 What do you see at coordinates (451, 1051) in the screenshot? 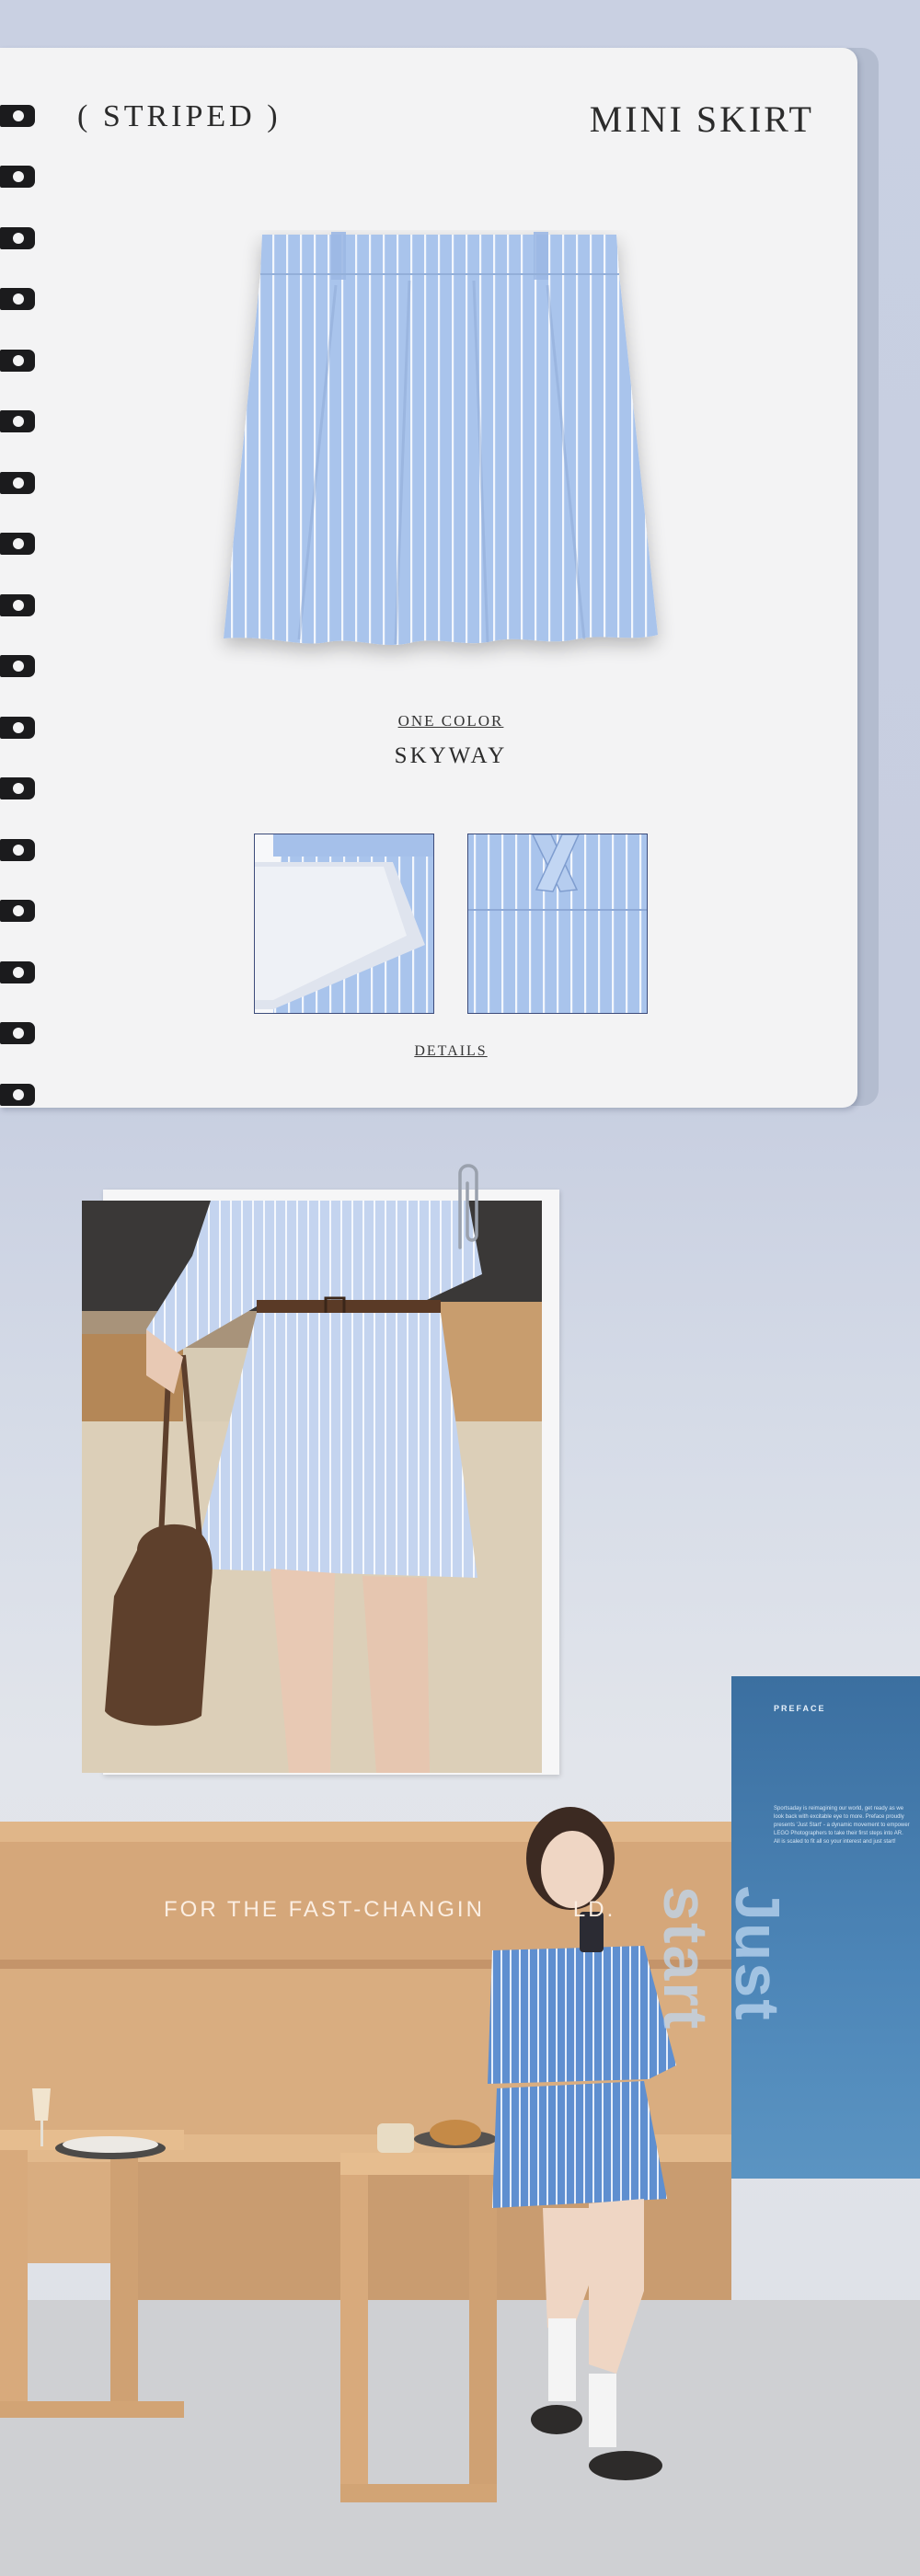
I see `details-link: DETAILS` at bounding box center [451, 1051].